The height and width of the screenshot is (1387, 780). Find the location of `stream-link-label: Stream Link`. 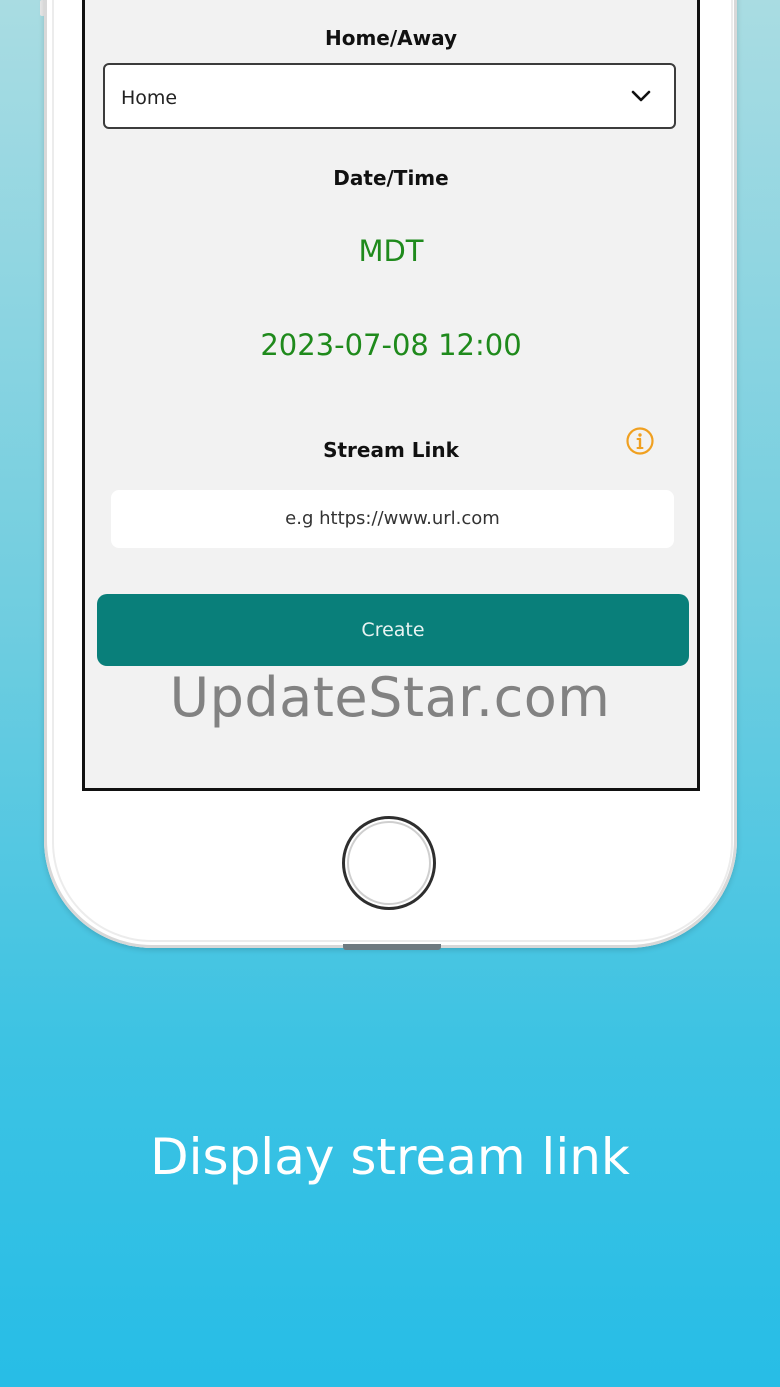

stream-link-label: Stream Link is located at coordinates (391, 450).